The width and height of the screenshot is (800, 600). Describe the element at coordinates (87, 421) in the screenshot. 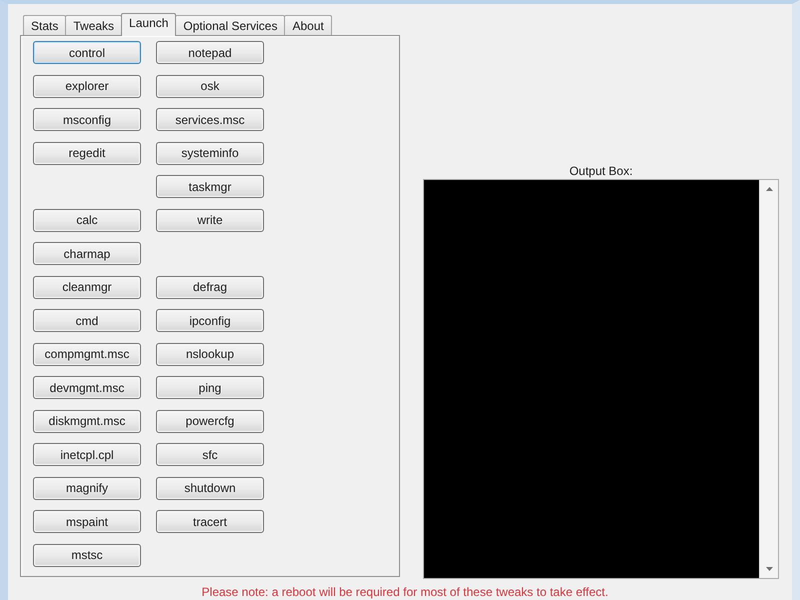

I see `launch-button: diskmgmt.msc` at that location.